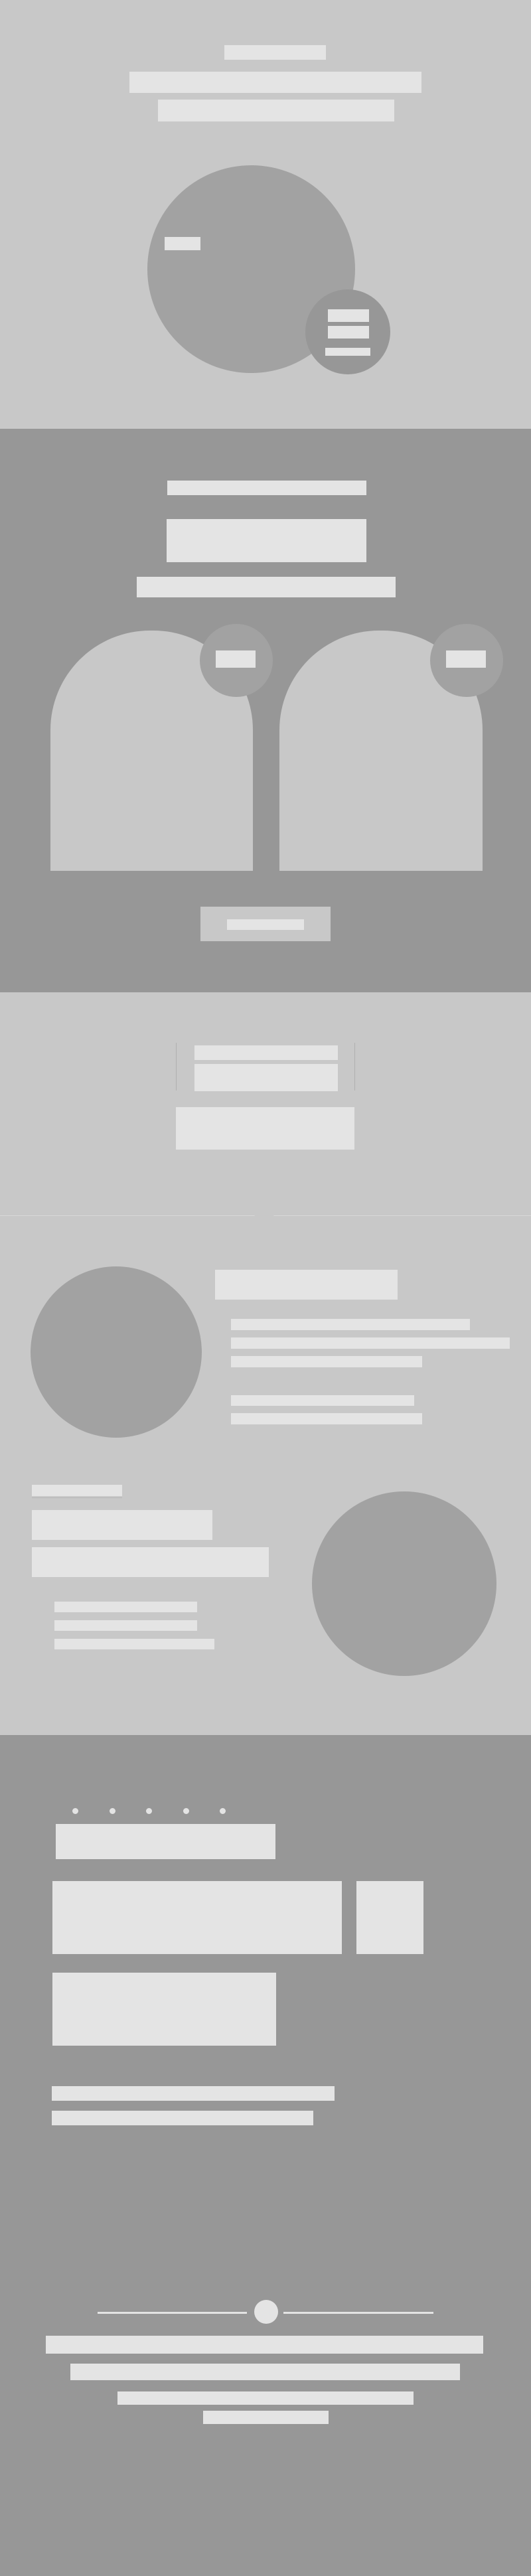 The width and height of the screenshot is (531, 2576). I want to click on content-block-large, so click(197, 1918).